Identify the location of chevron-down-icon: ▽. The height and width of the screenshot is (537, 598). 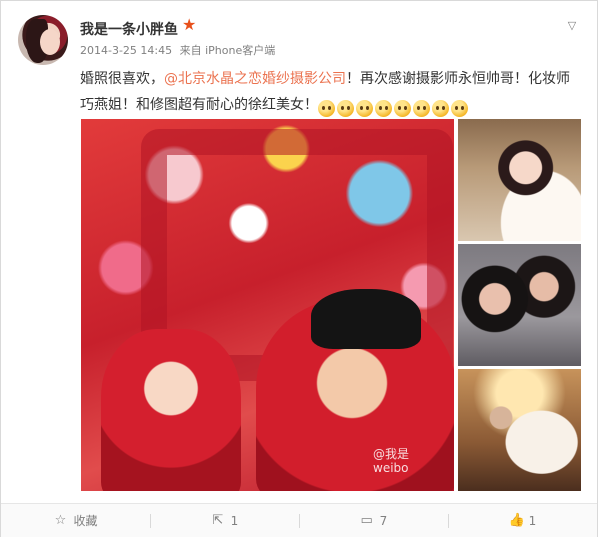
(572, 25).